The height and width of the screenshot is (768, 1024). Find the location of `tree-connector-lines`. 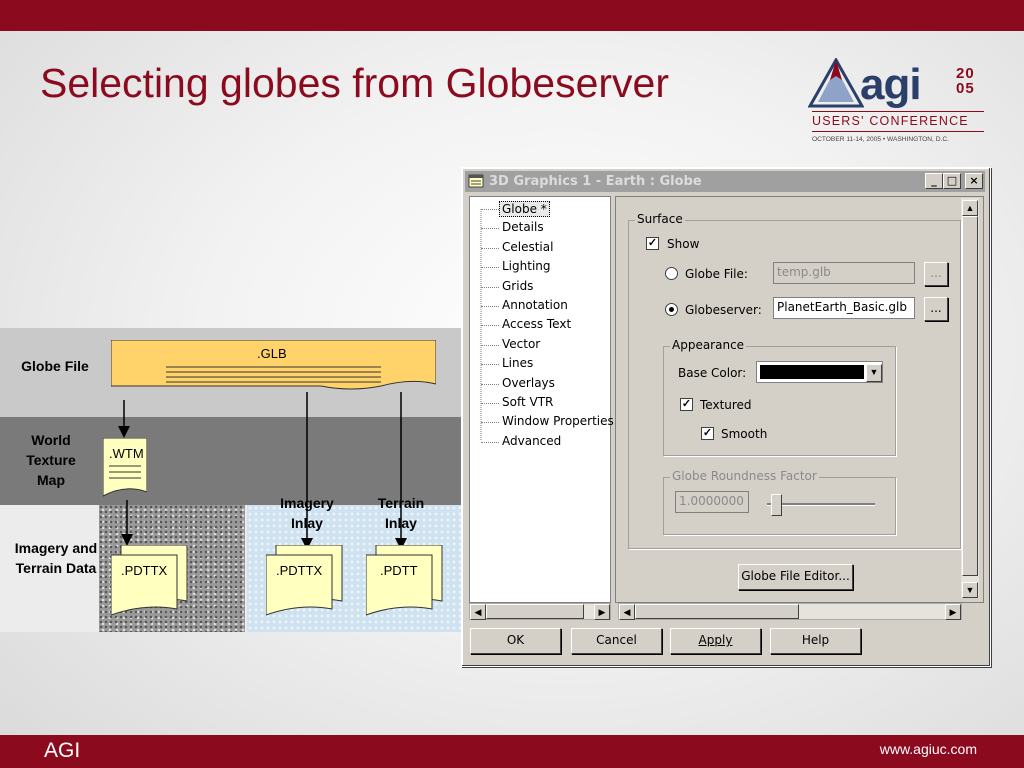

tree-connector-lines is located at coordinates (481, 324).